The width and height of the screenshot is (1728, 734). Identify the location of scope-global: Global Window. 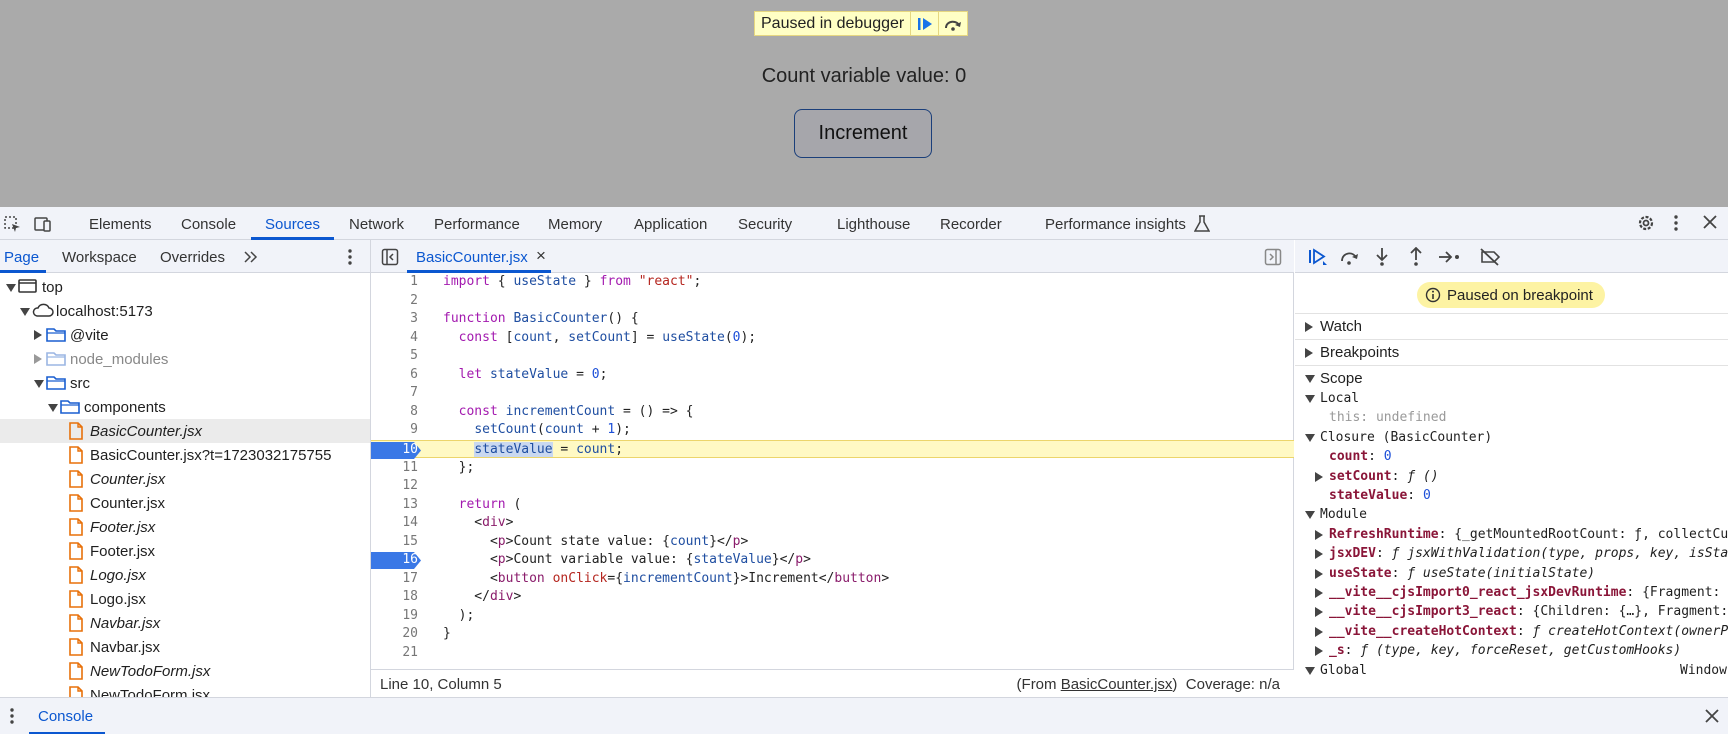
(1511, 670).